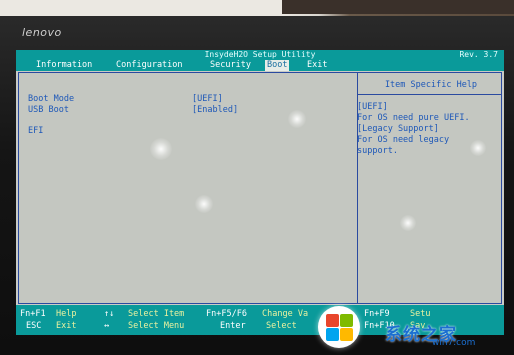 The height and width of the screenshot is (355, 514). Describe the element at coordinates (233, 326) in the screenshot. I see `key-enter: Enter` at that location.